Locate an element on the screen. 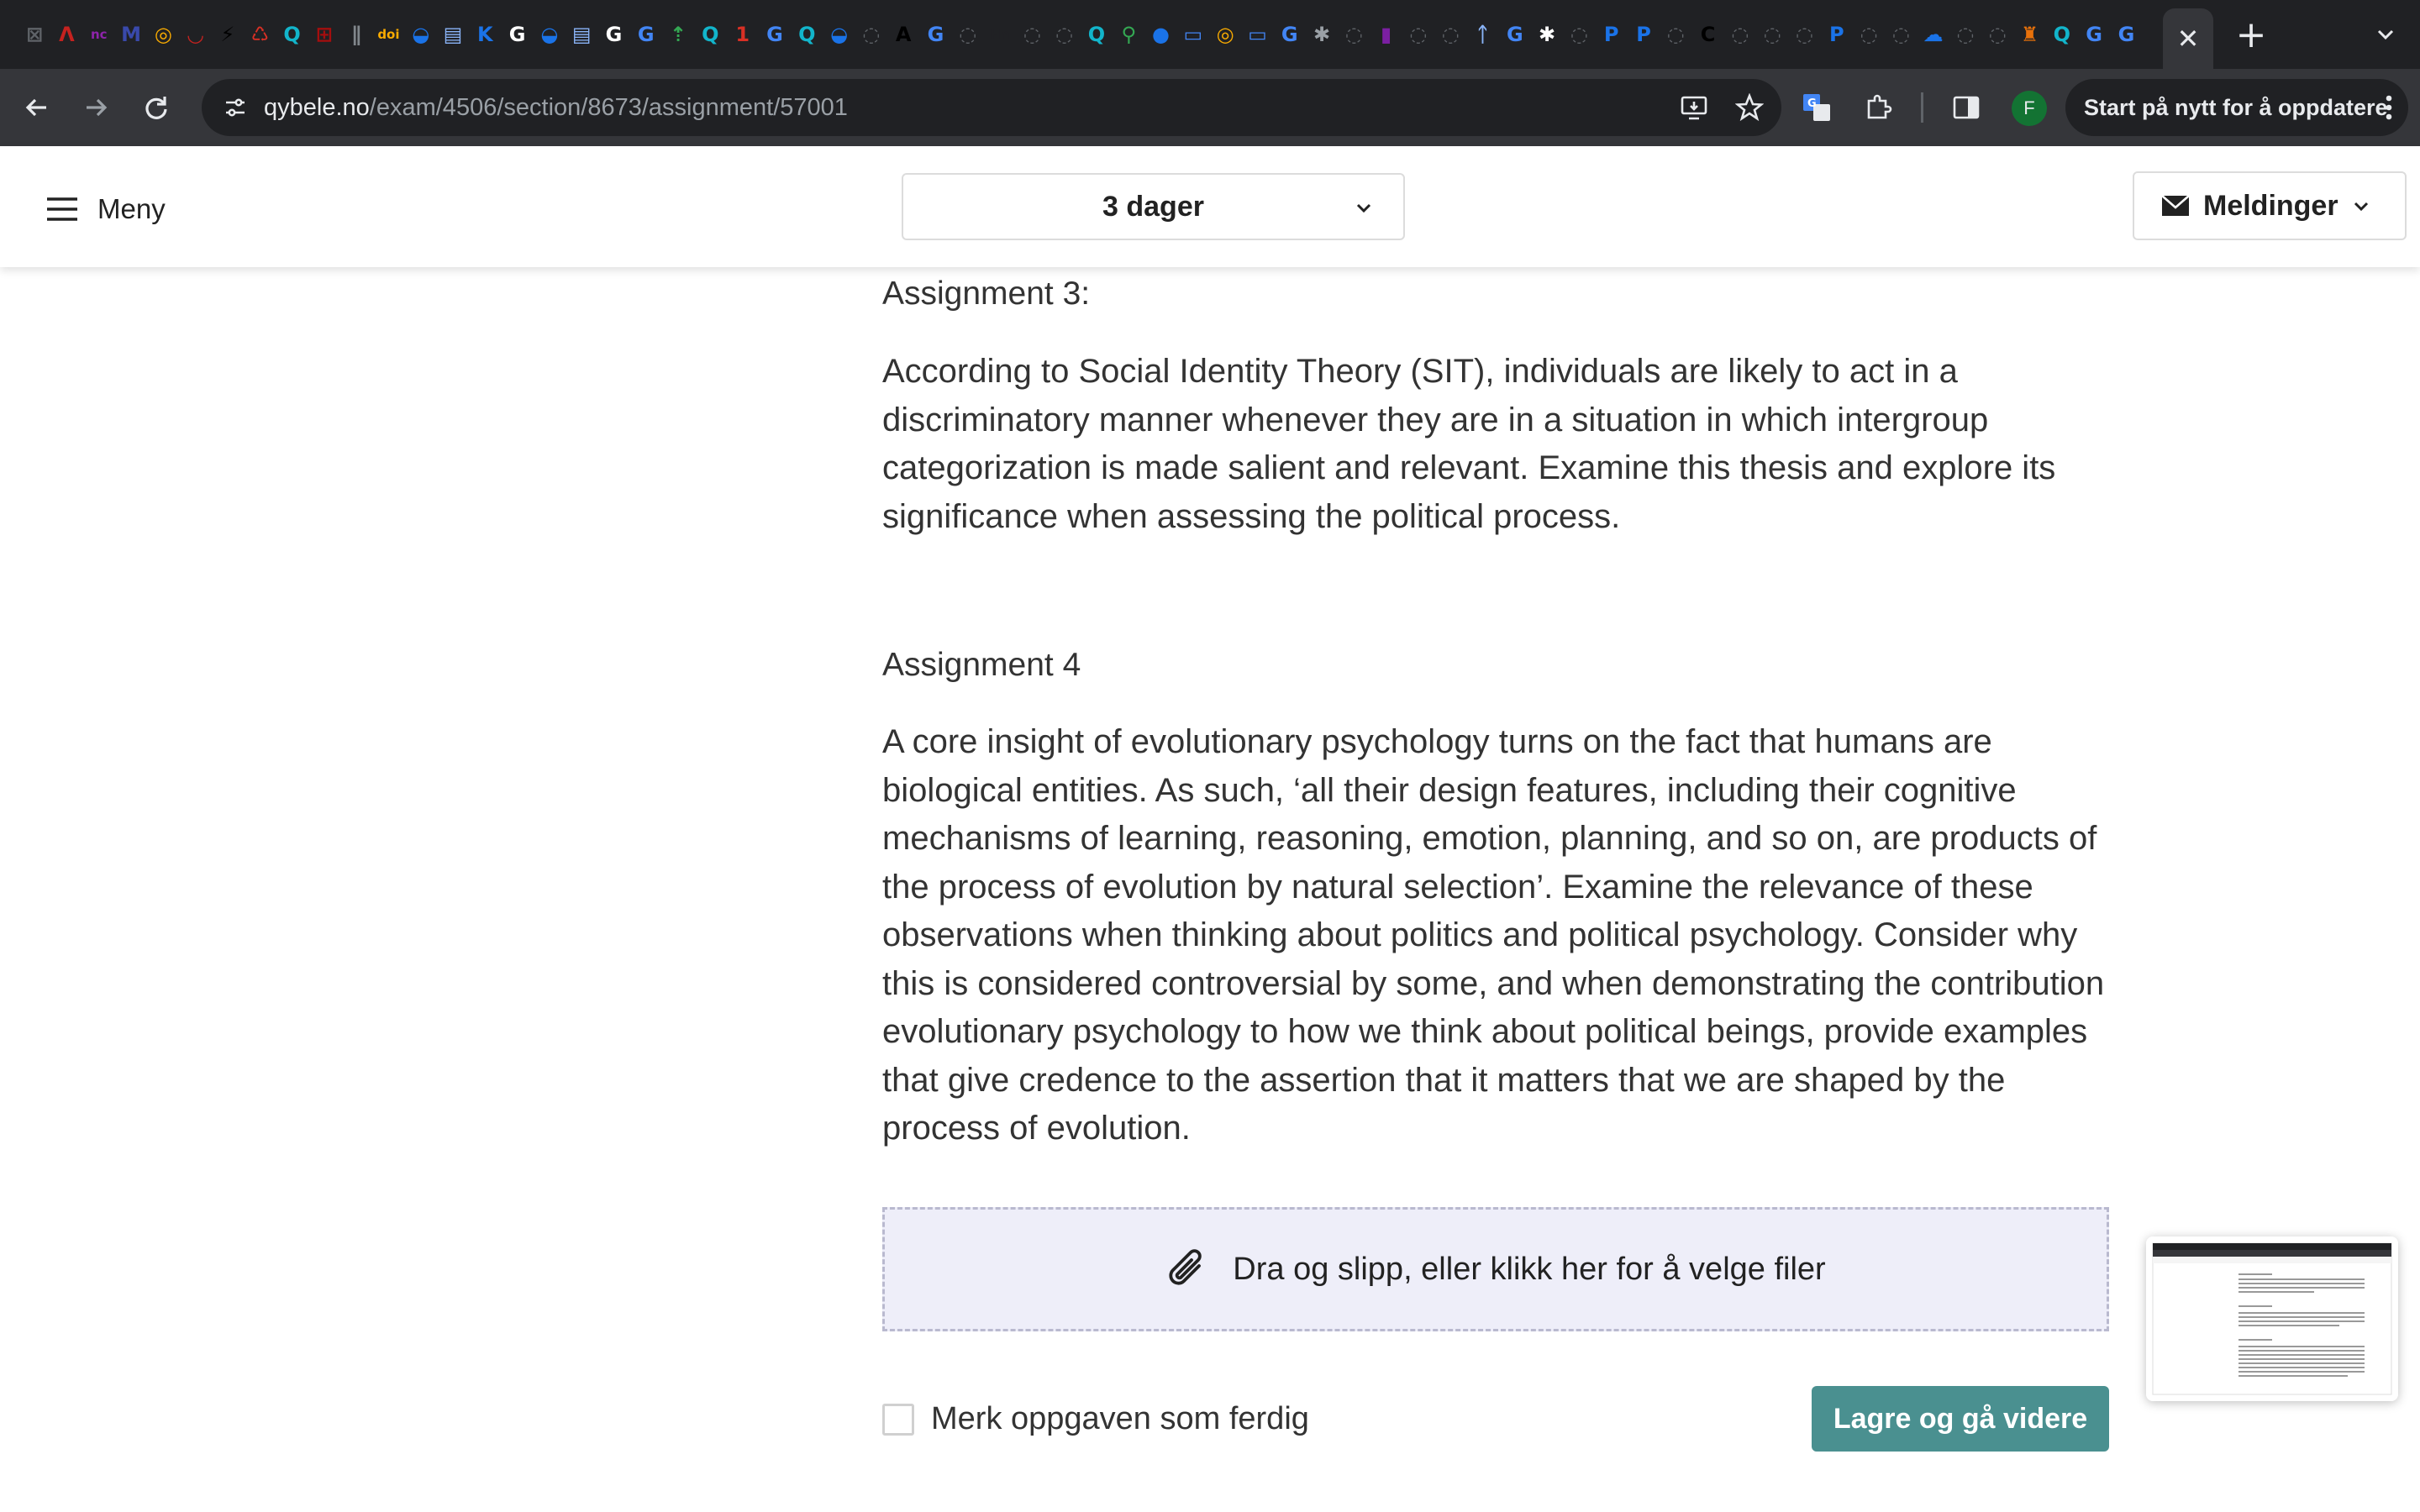 The height and width of the screenshot is (1512, 2420). pinned-tab: ● is located at coordinates (1160, 34).